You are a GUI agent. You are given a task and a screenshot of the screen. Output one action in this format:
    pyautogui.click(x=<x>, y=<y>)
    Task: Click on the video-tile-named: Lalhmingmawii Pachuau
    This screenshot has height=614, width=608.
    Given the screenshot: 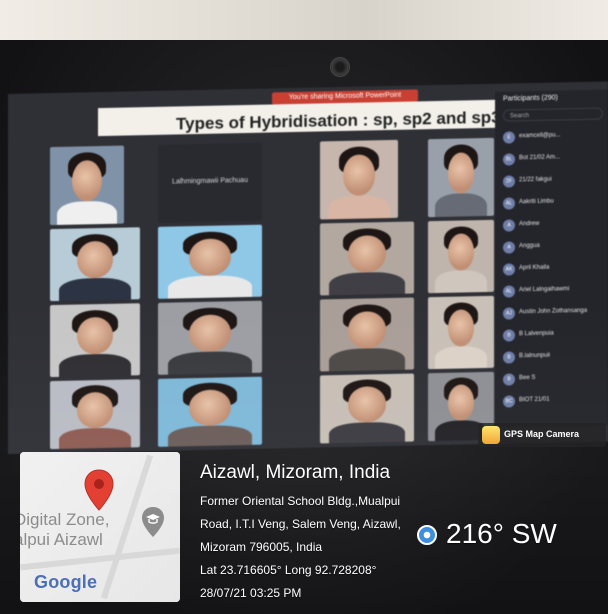 What is the action you would take?
    pyautogui.click(x=210, y=182)
    